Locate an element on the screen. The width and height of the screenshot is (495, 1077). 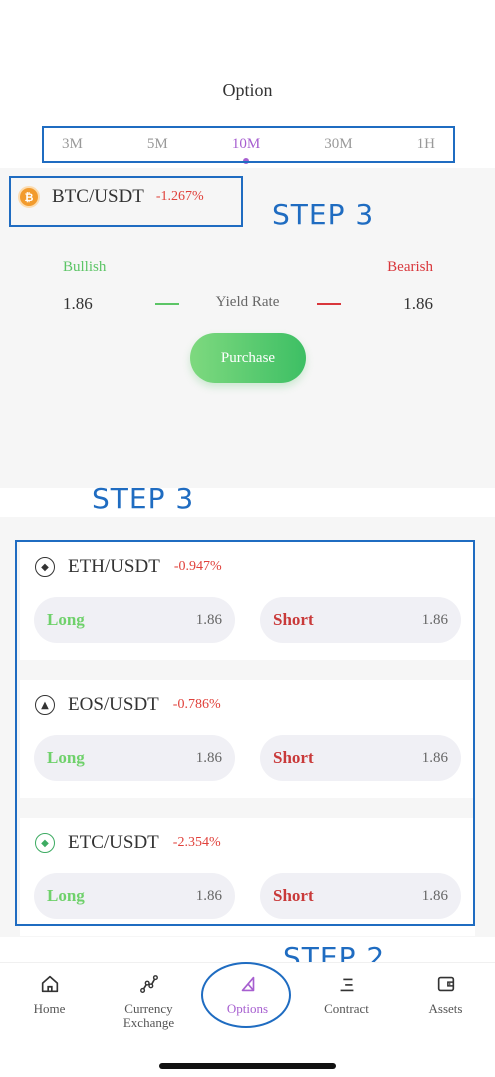
home-icon is located at coordinates (49, 984).